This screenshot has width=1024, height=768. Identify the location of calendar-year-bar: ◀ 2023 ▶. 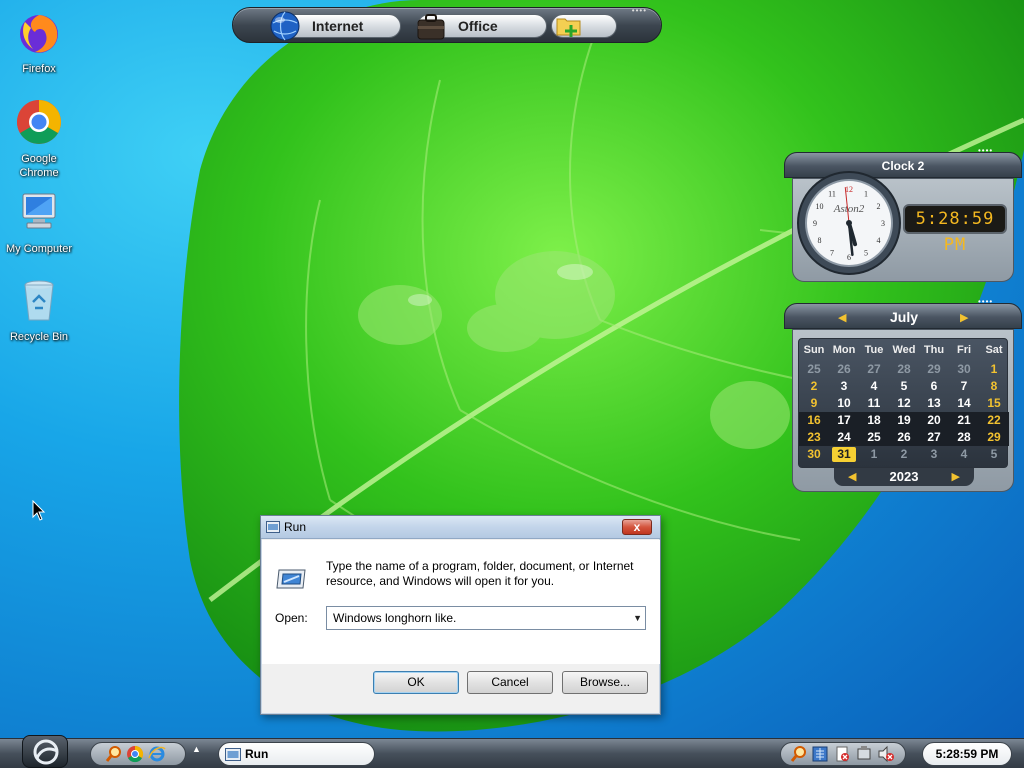
(904, 477).